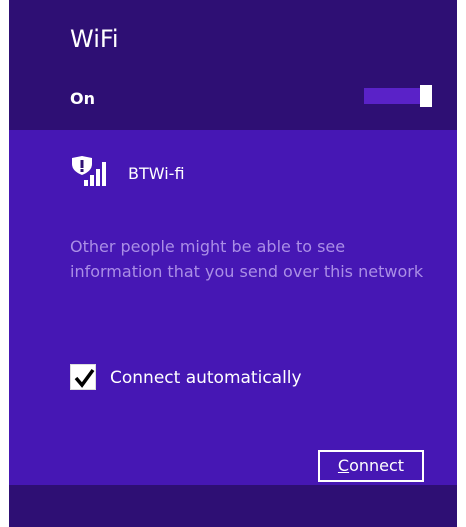 This screenshot has width=466, height=527. Describe the element at coordinates (156, 173) in the screenshot. I see `network-name: BTWi-fi` at that location.